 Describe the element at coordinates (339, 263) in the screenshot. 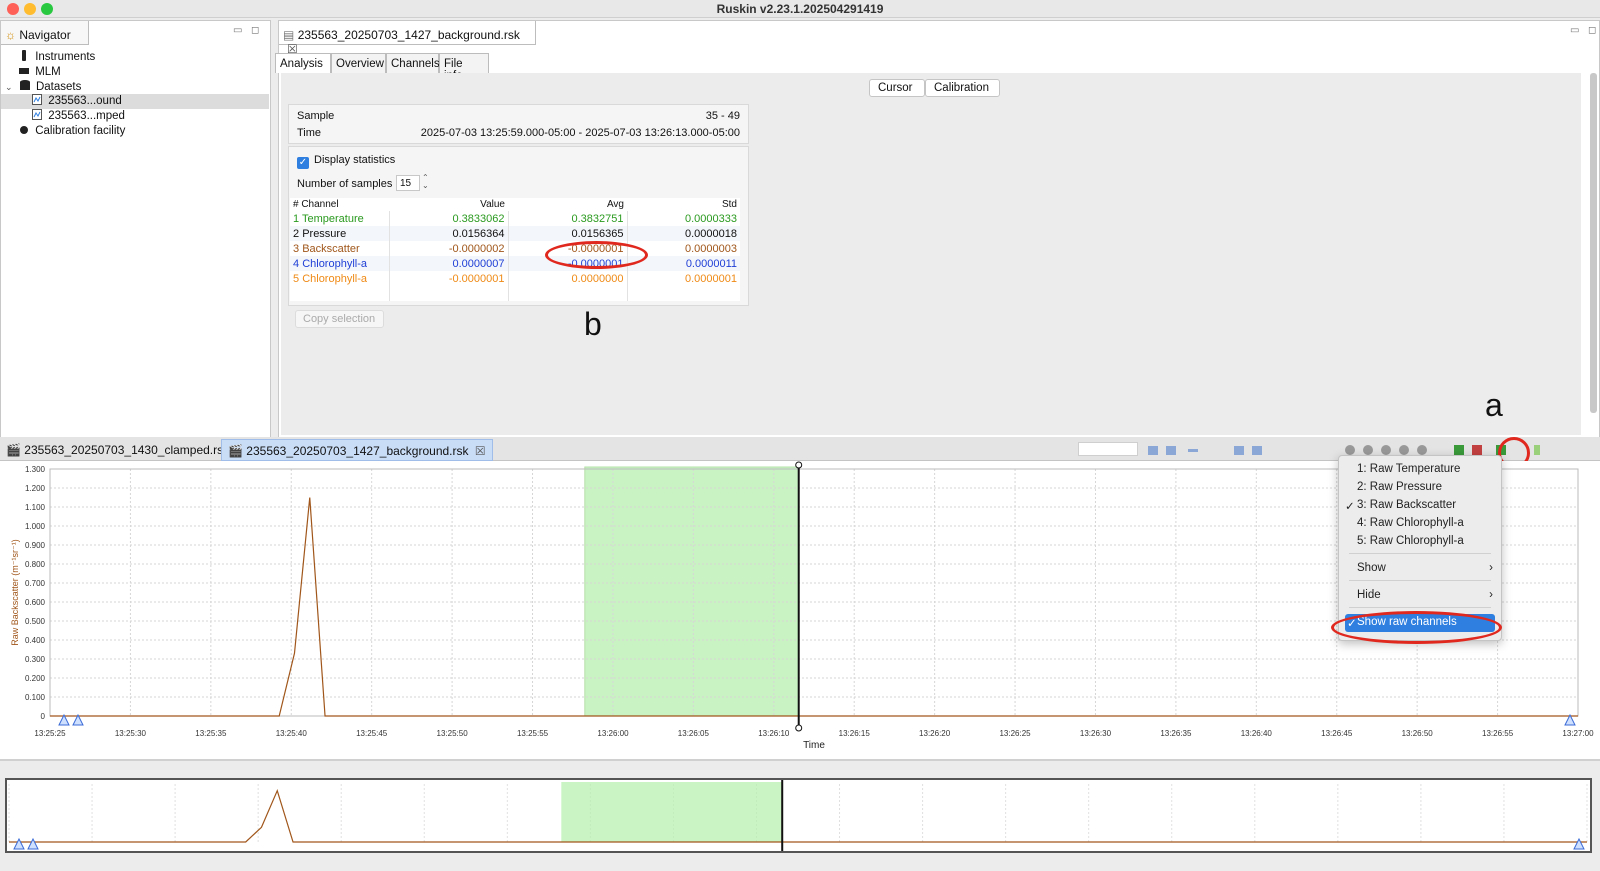

I see `channel-cell: 4 Chlorophyll-a` at that location.